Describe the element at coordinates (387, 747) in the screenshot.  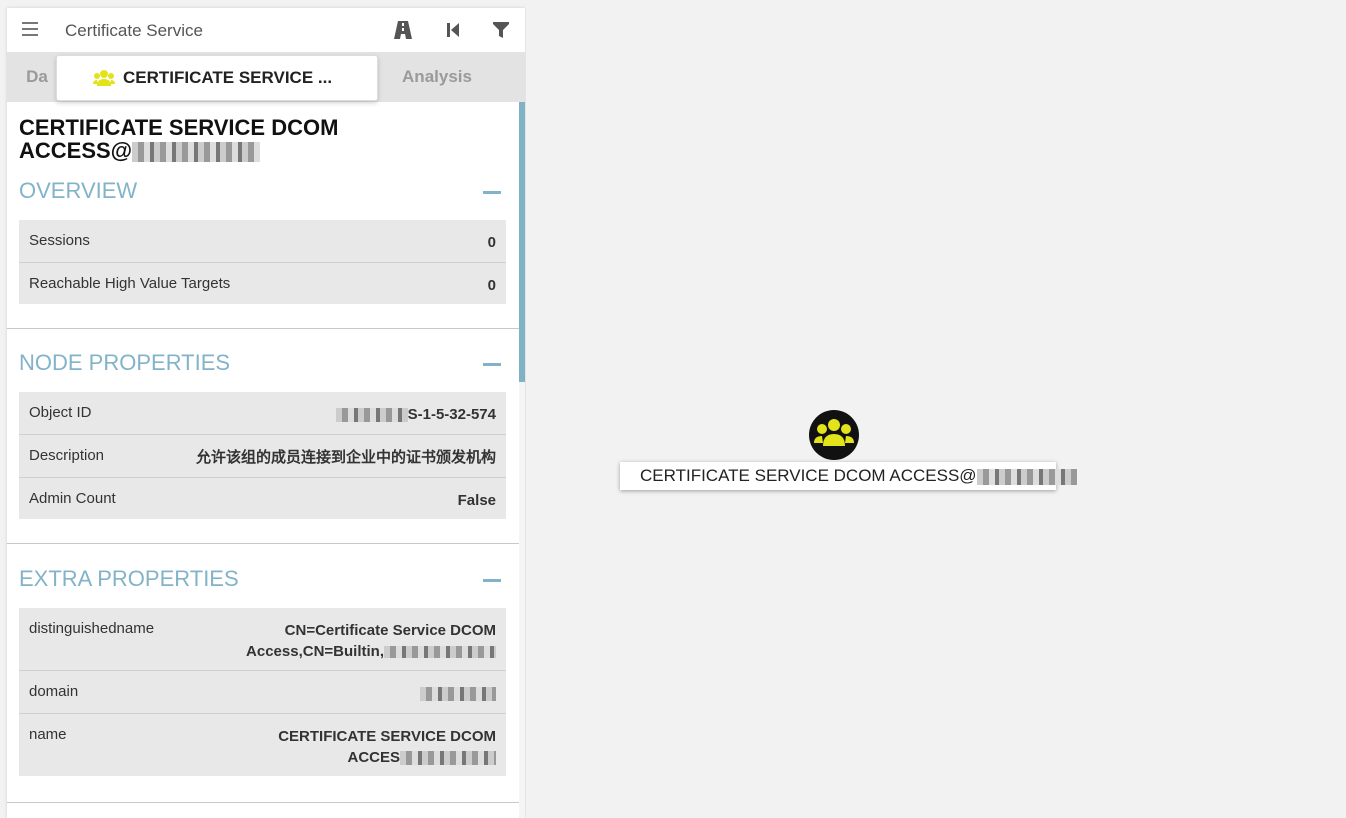
I see `prop-value: CERTIFICATE SERVICE DCOM ACCES` at that location.